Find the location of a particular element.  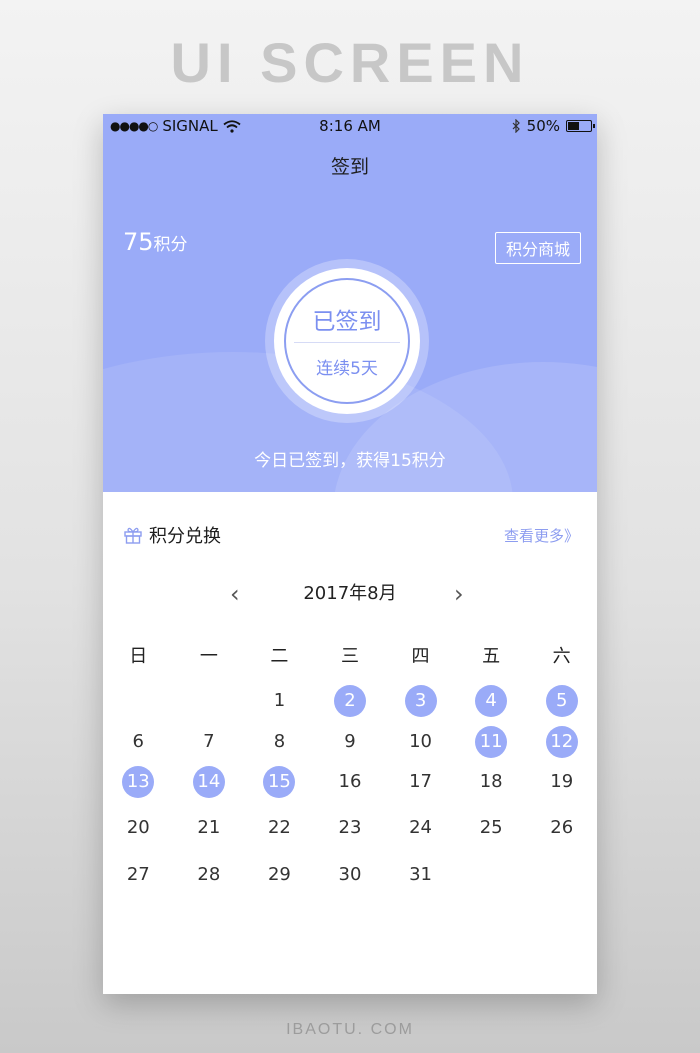

calendar-day: 26 is located at coordinates (562, 828).